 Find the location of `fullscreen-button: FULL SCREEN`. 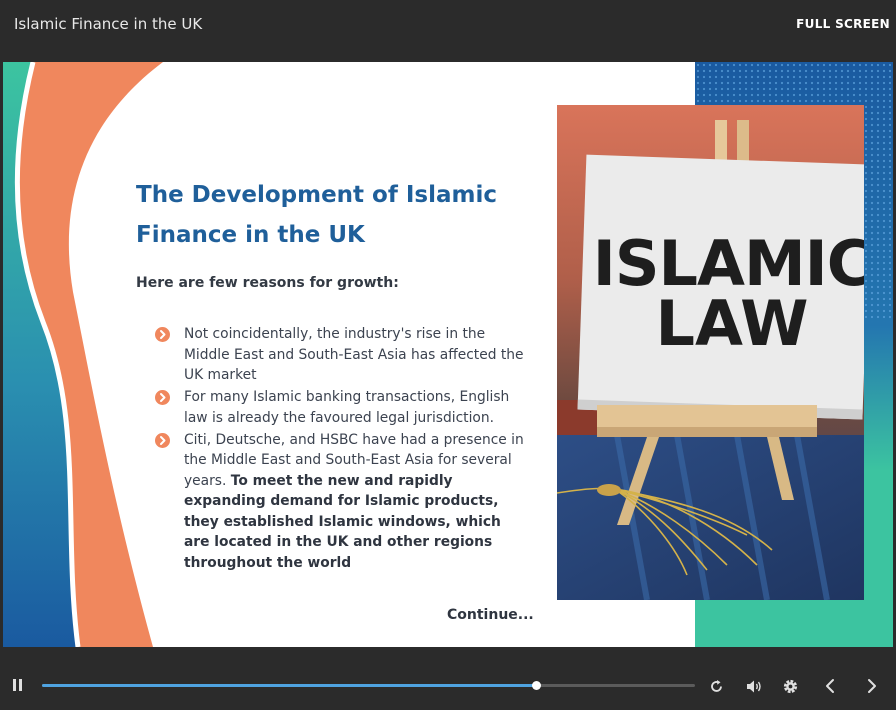

fullscreen-button: FULL SCREEN is located at coordinates (843, 24).